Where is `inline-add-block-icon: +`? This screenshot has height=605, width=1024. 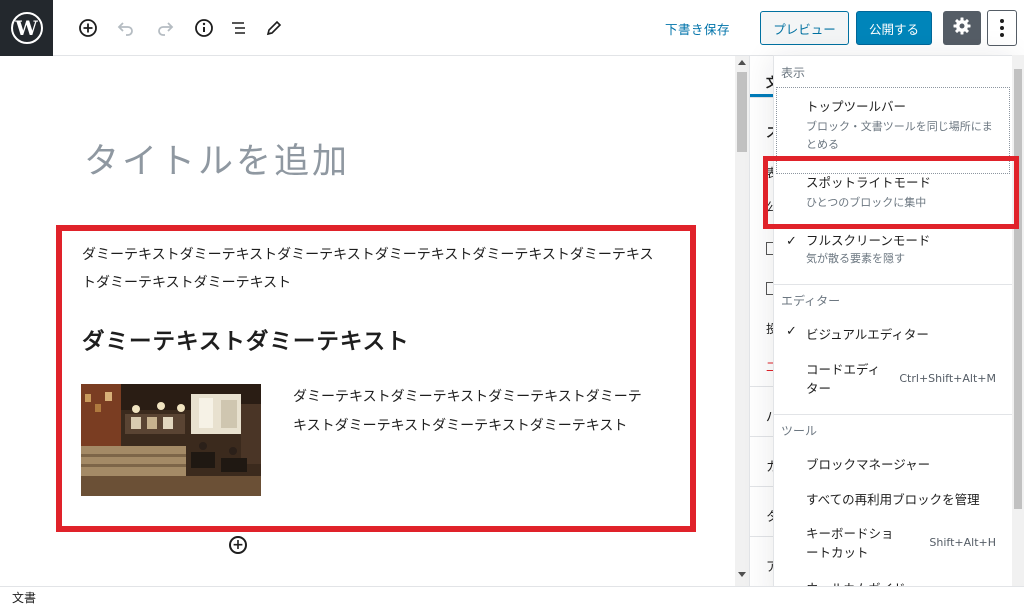
inline-add-block-icon: + is located at coordinates (238, 545).